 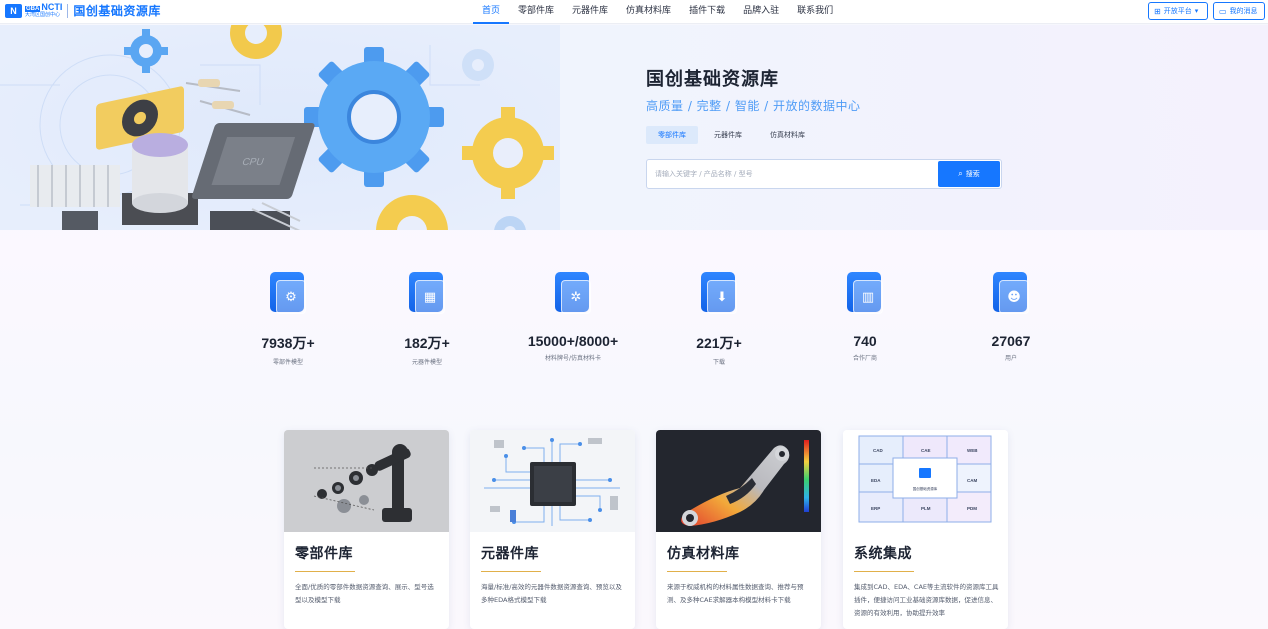 What do you see at coordinates (792, 174) in the screenshot?
I see `search-input` at bounding box center [792, 174].